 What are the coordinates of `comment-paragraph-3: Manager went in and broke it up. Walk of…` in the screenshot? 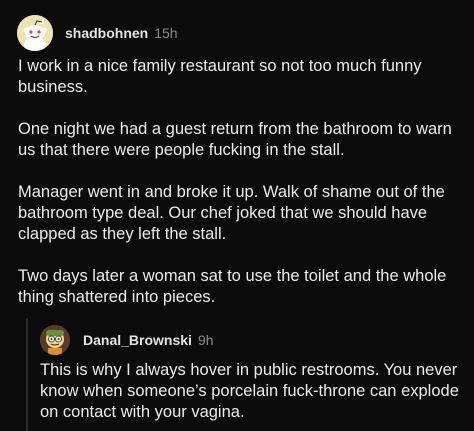 It's located at (231, 213).